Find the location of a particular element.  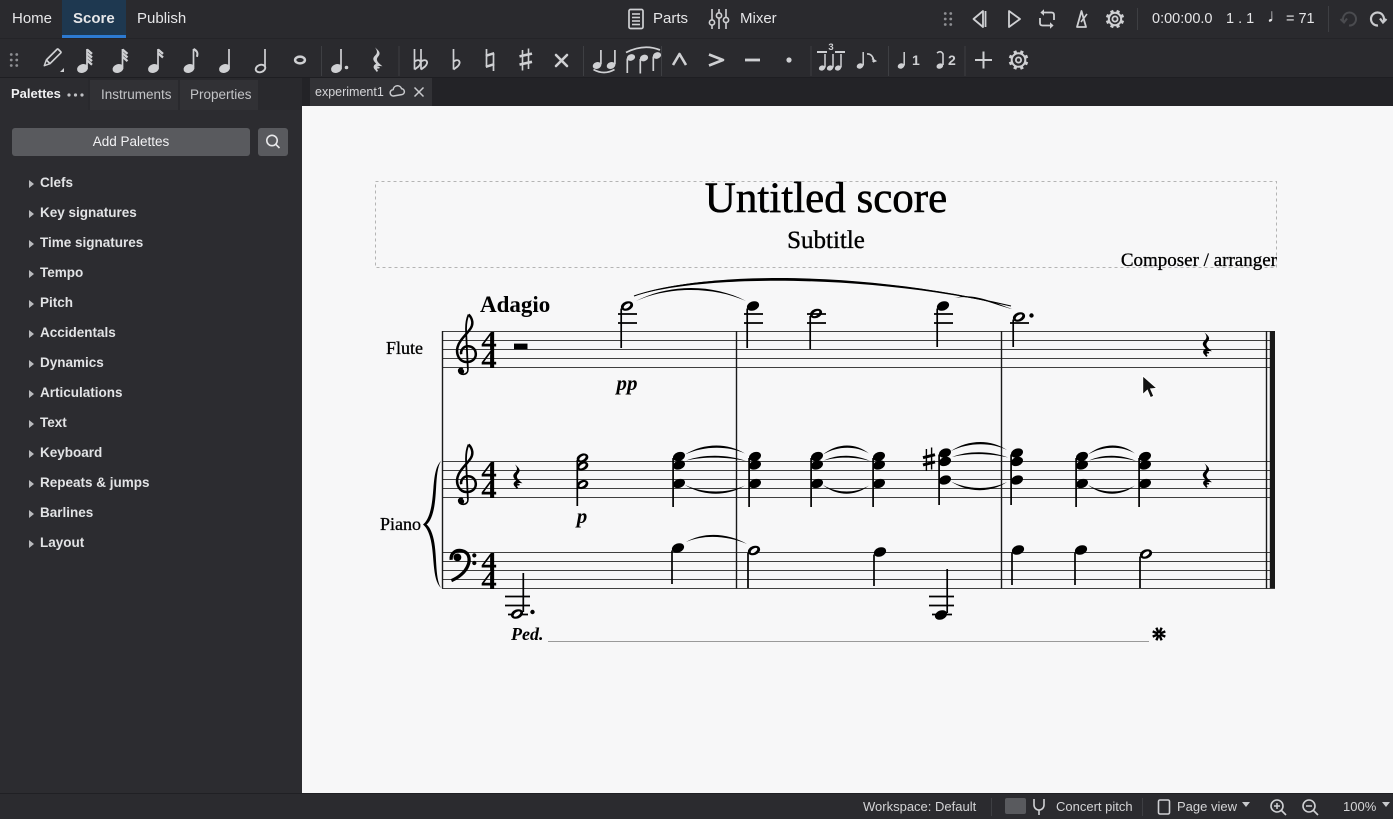

svg-text: Flute is located at coordinates (404, 348).